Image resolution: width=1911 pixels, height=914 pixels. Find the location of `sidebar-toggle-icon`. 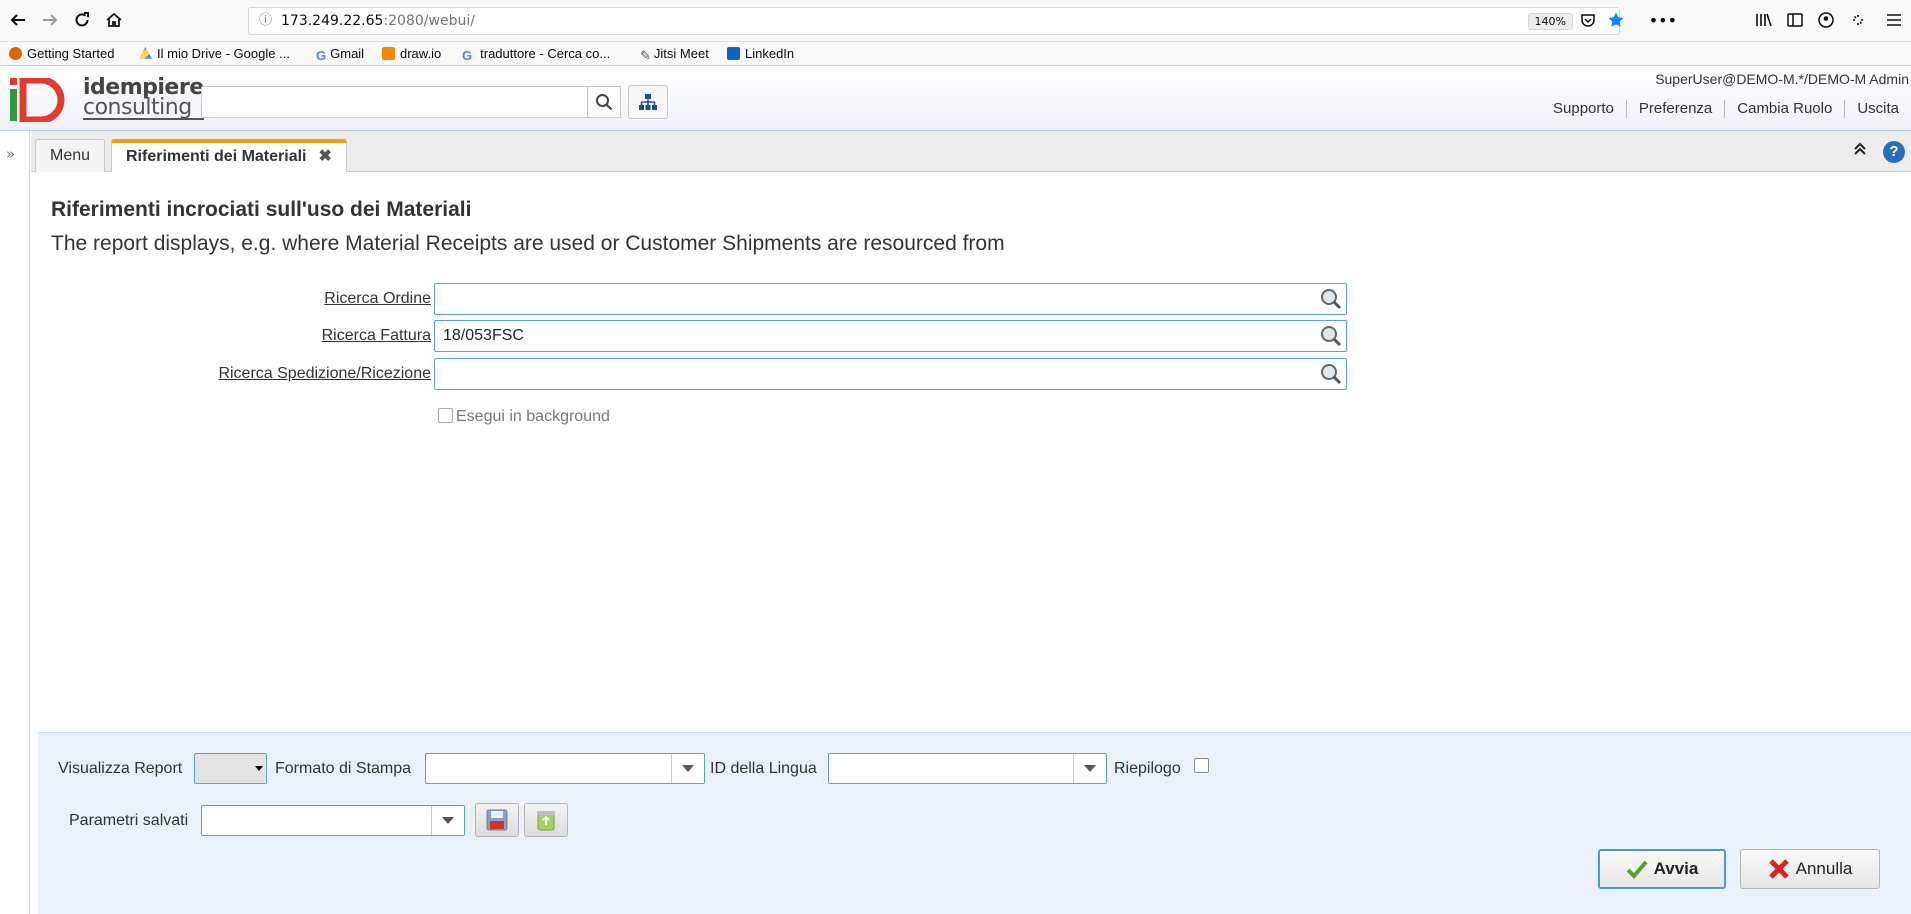

sidebar-toggle-icon is located at coordinates (1795, 20).